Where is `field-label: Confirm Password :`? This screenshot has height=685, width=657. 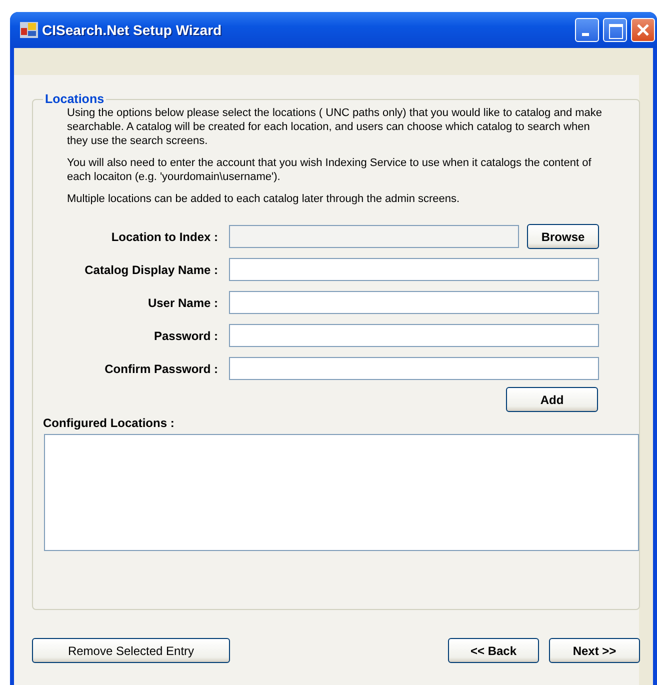 field-label: Confirm Password : is located at coordinates (161, 369).